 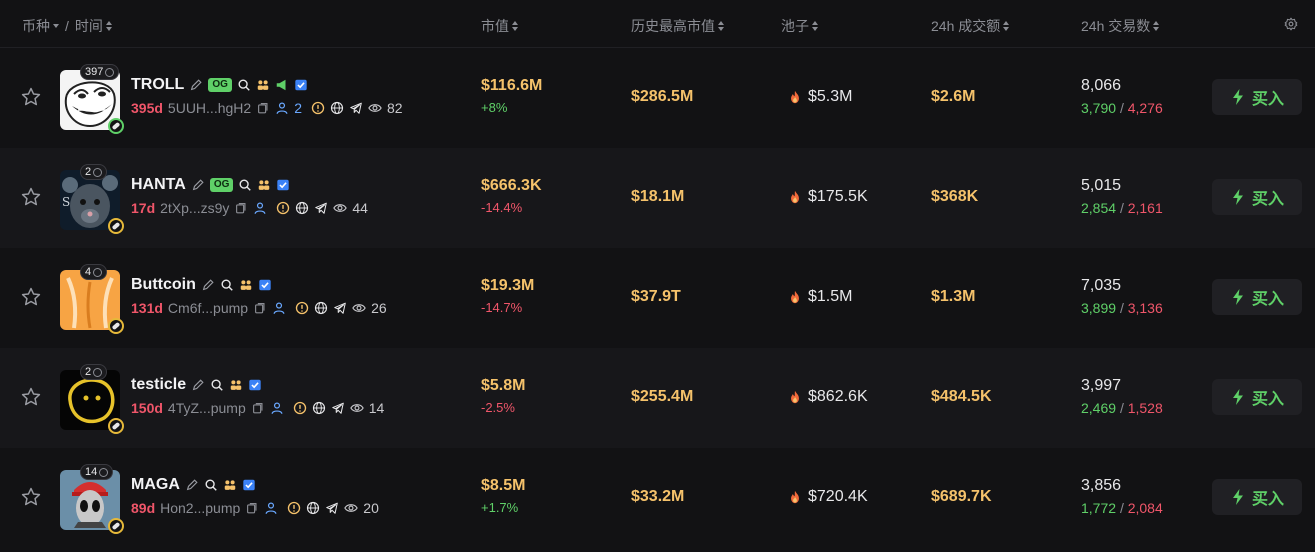 What do you see at coordinates (356, 408) in the screenshot?
I see `views-eye-icon` at bounding box center [356, 408].